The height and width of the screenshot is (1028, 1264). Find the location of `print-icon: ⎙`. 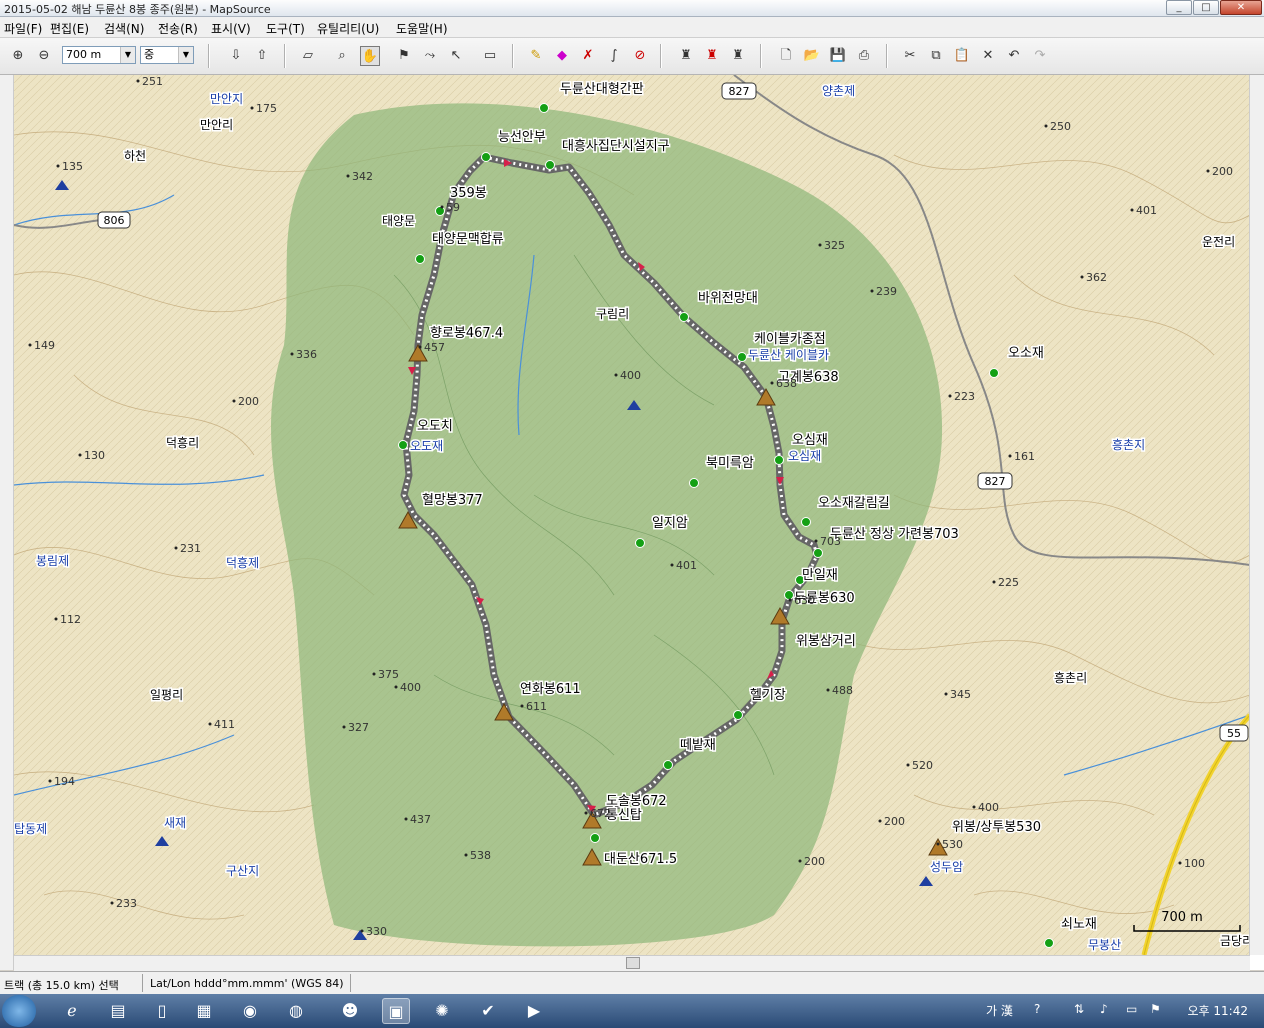

print-icon: ⎙ is located at coordinates (864, 56).